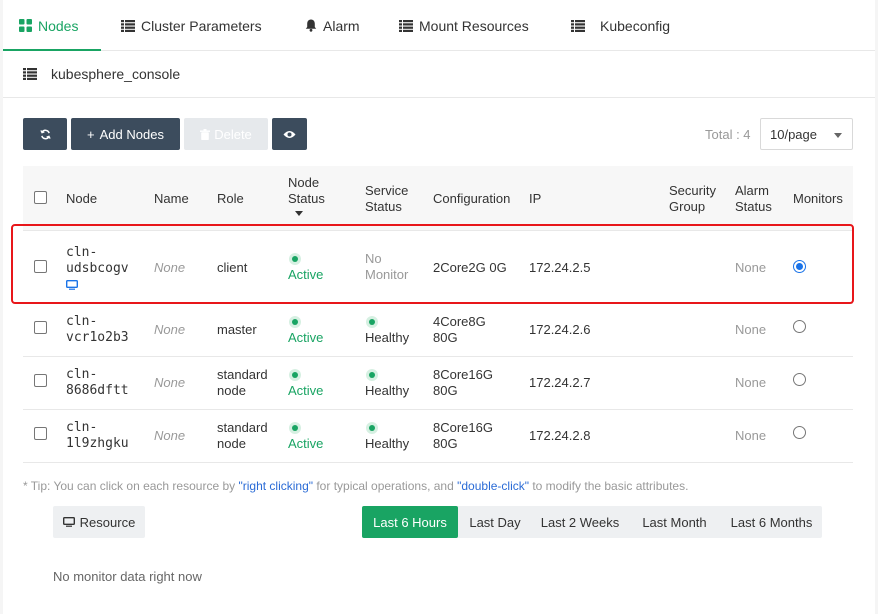 The width and height of the screenshot is (878, 614). I want to click on tab-alarm: Alarm, so click(332, 25).